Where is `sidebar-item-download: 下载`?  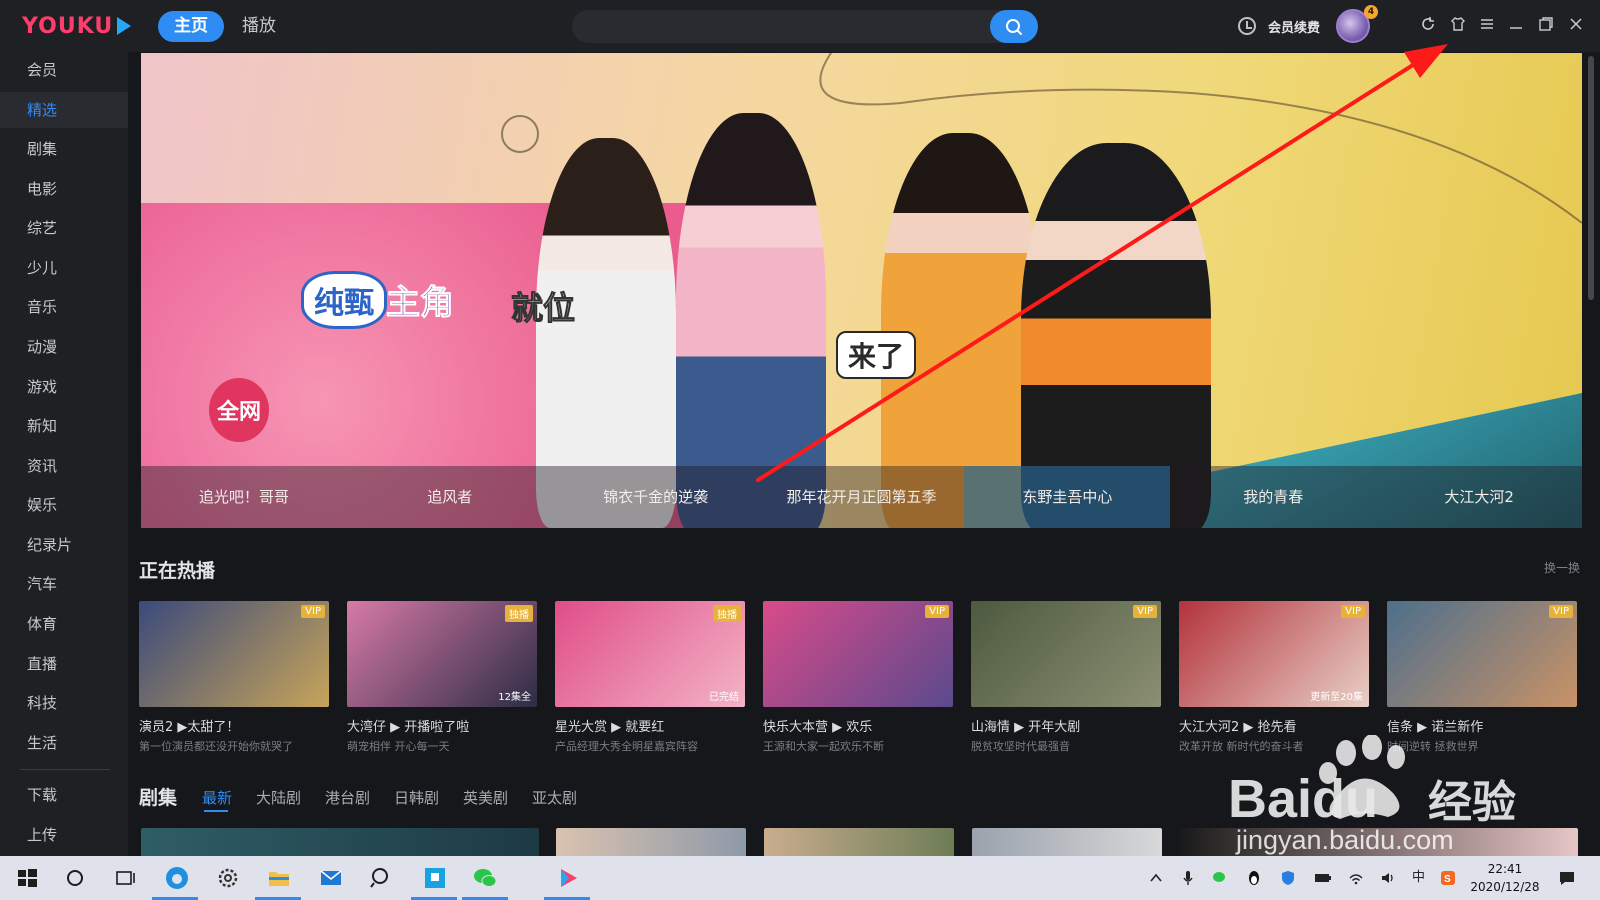
sidebar-item-download: 下载 is located at coordinates (64, 795).